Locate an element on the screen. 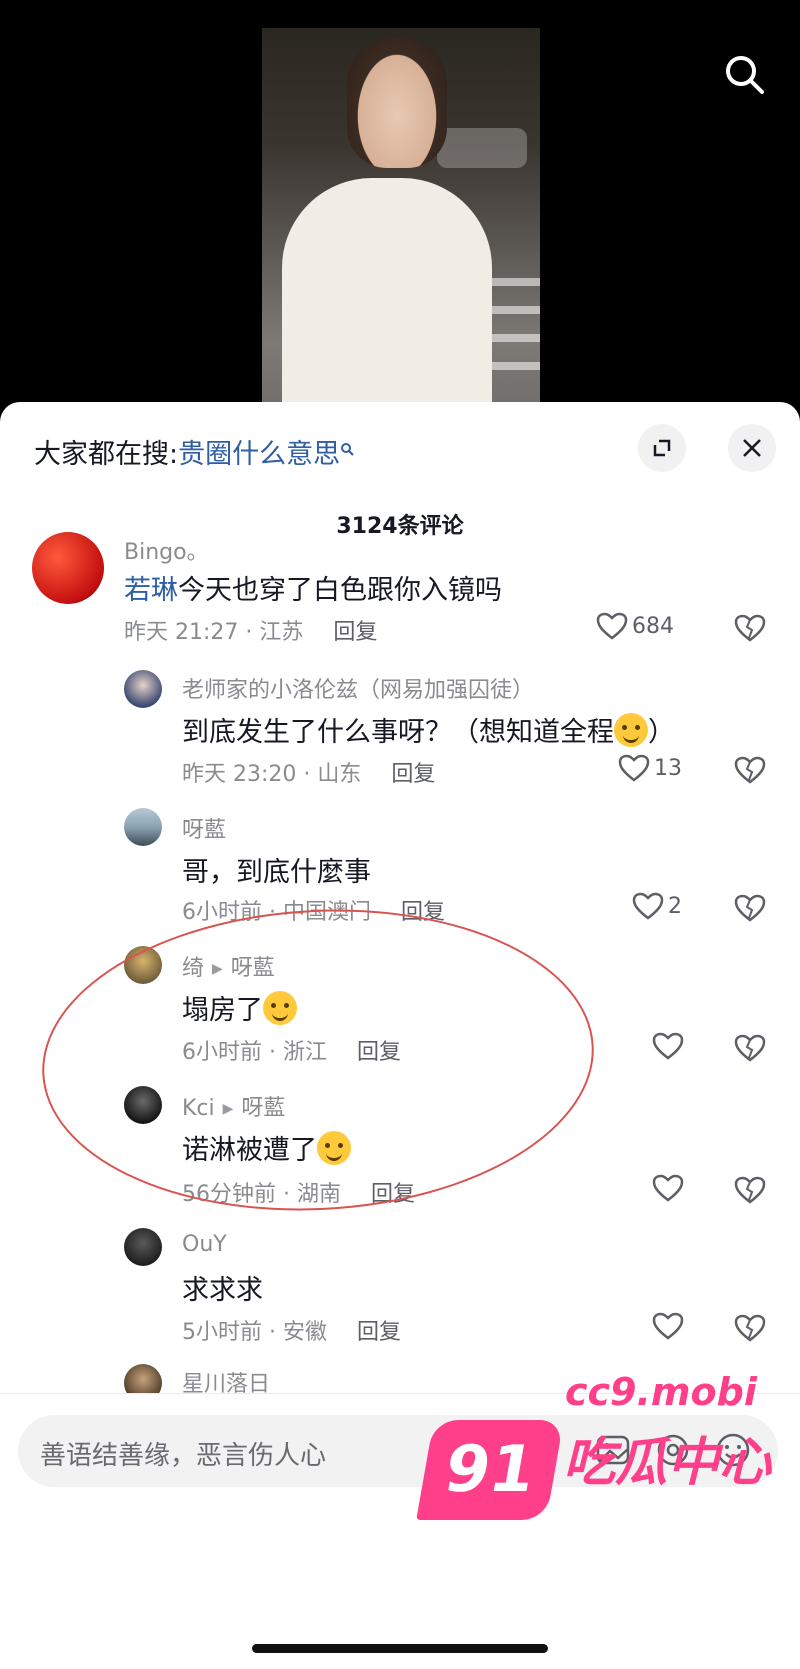  comment-username: OuY is located at coordinates (204, 1244).